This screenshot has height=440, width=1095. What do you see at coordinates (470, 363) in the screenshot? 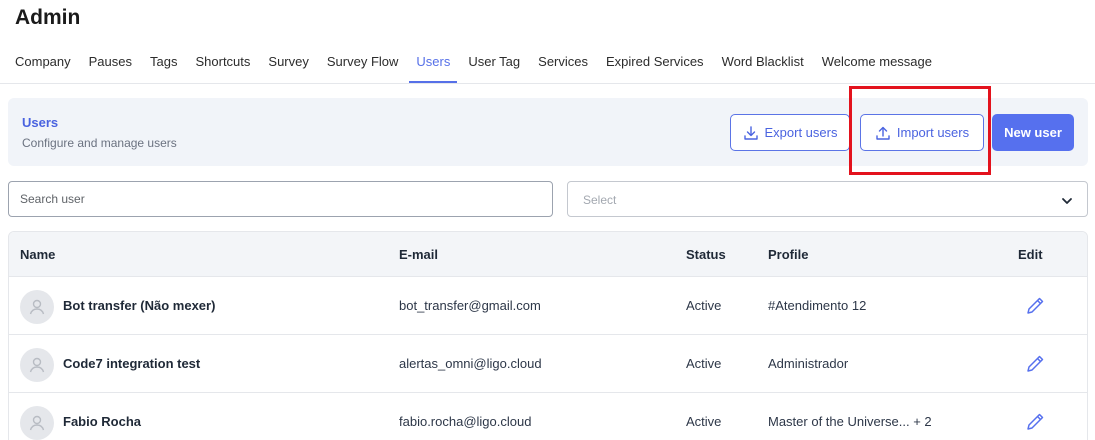
I see `user-email: alertas_omni@ligo.cloud` at bounding box center [470, 363].